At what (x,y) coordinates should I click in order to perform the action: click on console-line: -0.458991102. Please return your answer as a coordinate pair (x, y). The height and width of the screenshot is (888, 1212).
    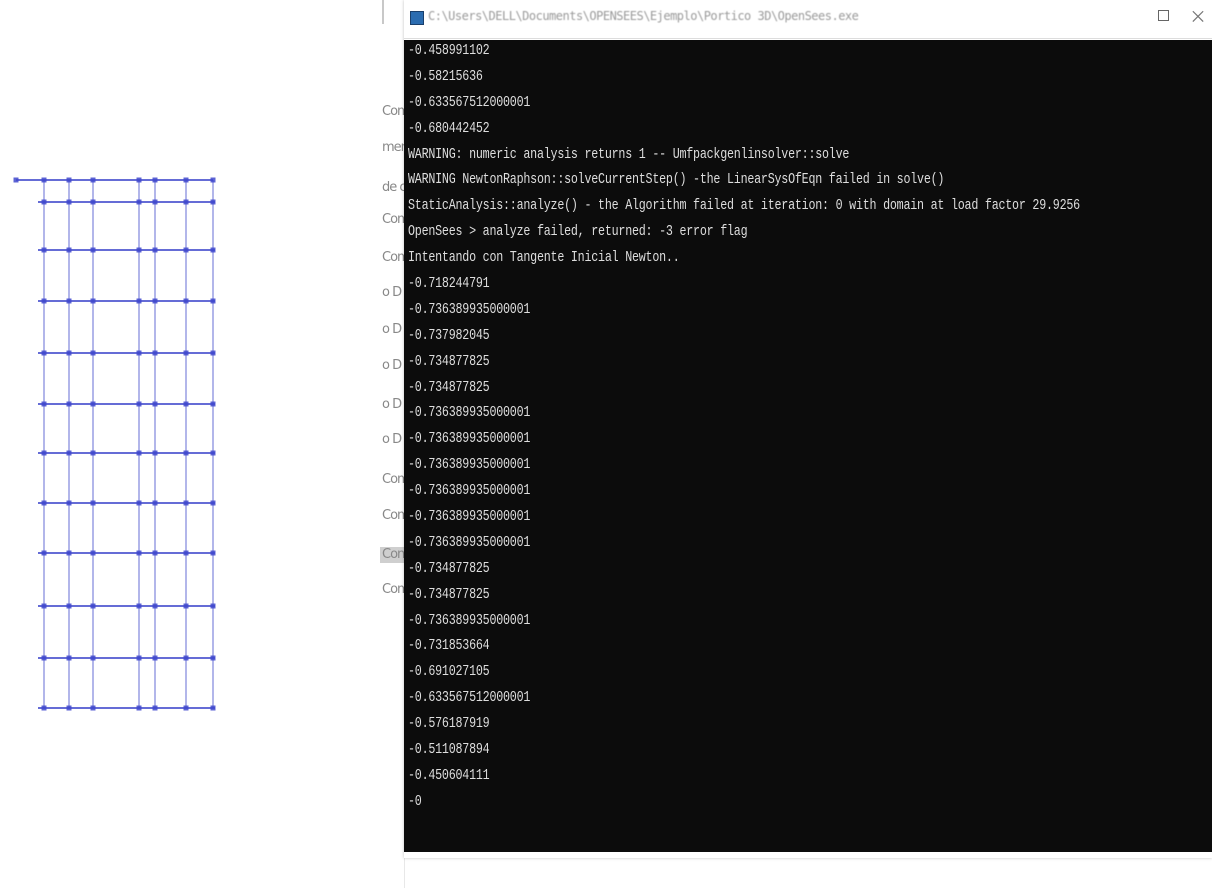
    Looking at the image, I should click on (449, 50).